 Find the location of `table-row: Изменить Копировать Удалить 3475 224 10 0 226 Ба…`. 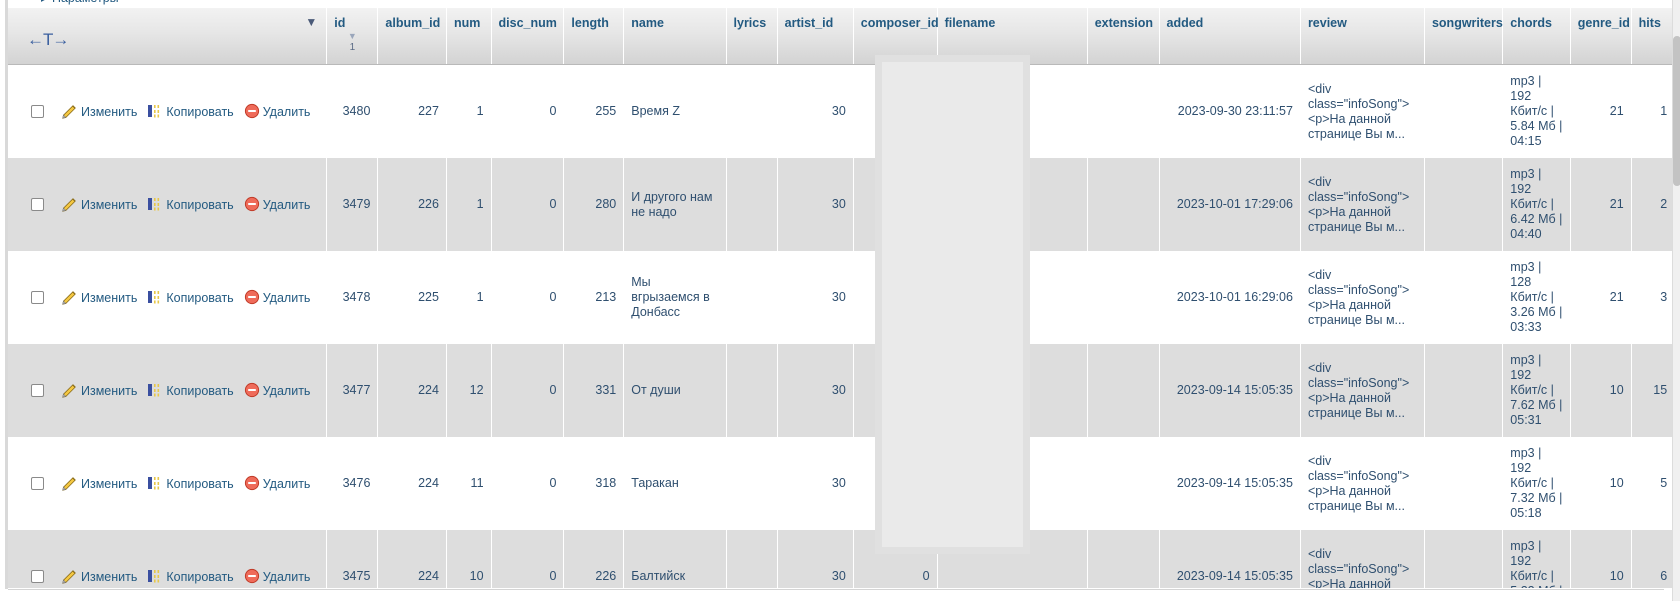

table-row: Изменить Копировать Удалить 3475 224 10 0 226 Ба… is located at coordinates (840, 559).